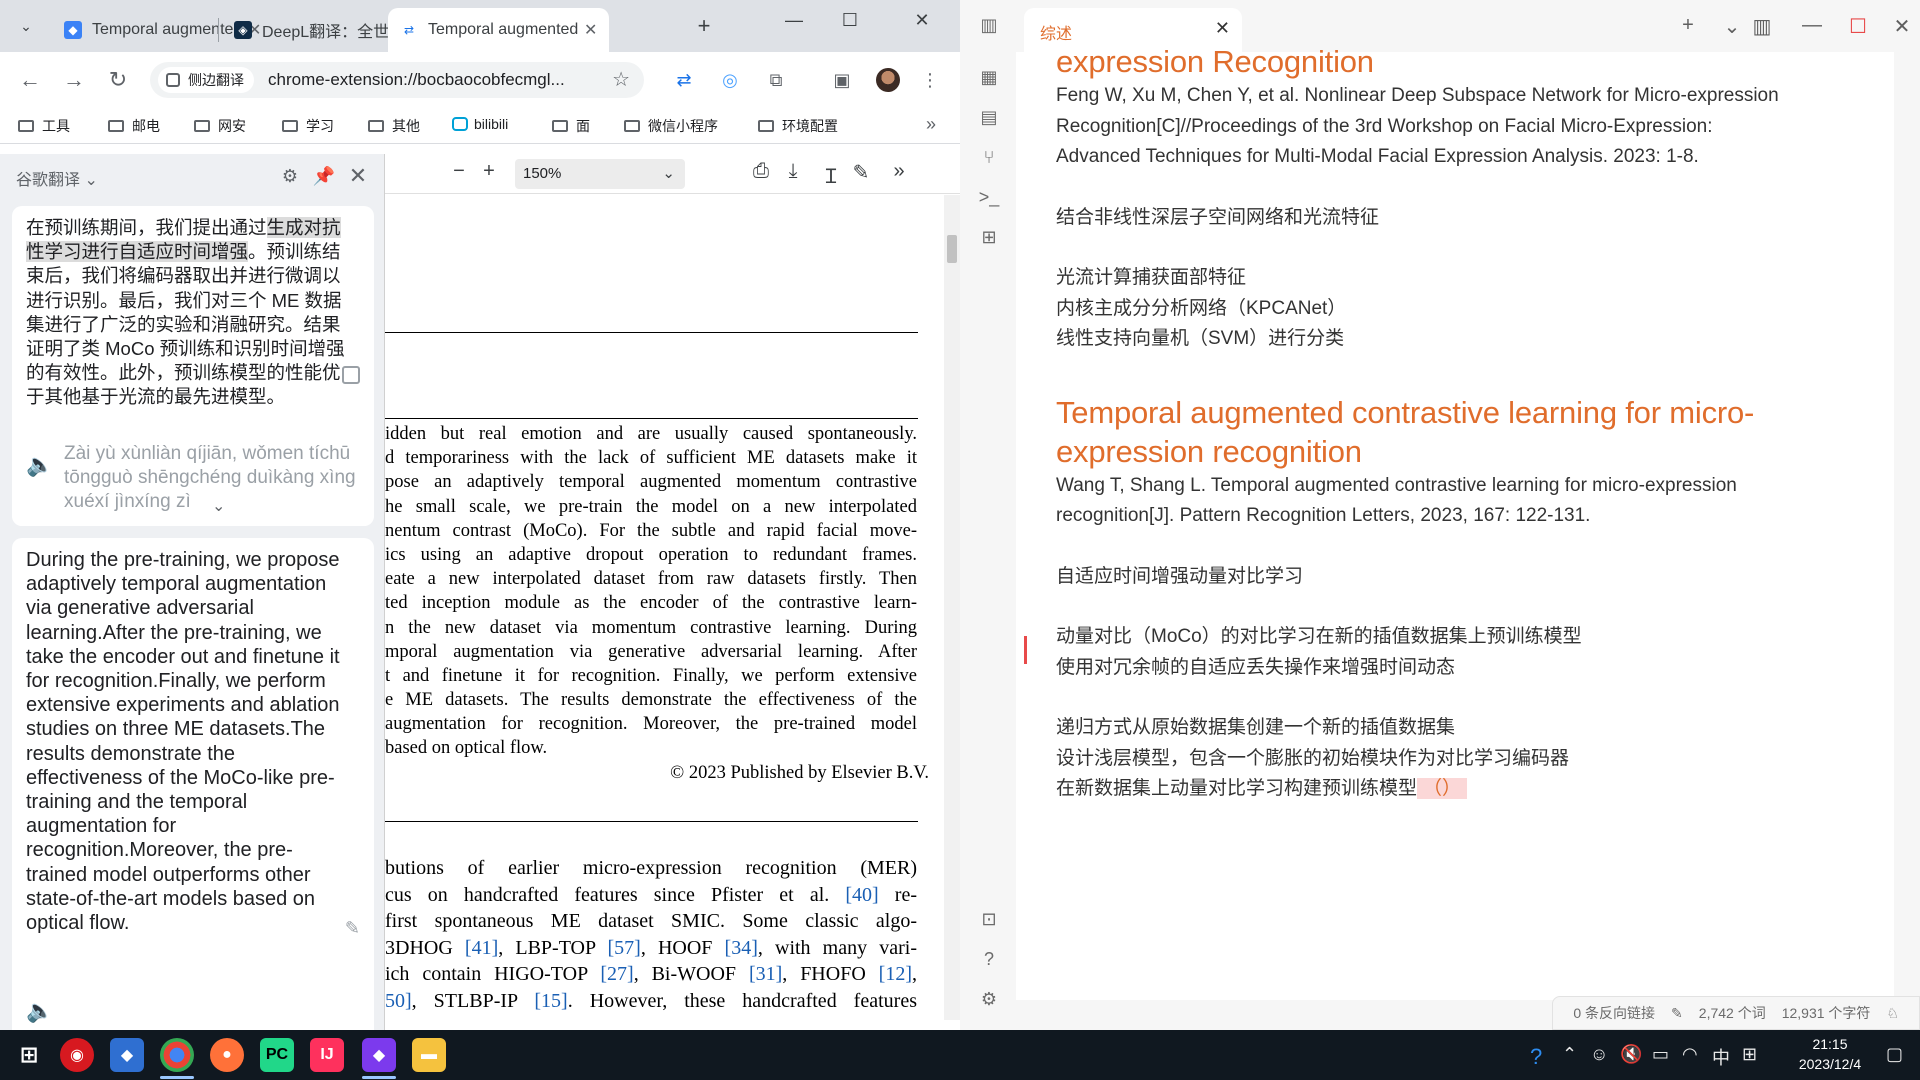  Describe the element at coordinates (379, 1055) in the screenshot. I see `obsidian-icon: ◆` at that location.